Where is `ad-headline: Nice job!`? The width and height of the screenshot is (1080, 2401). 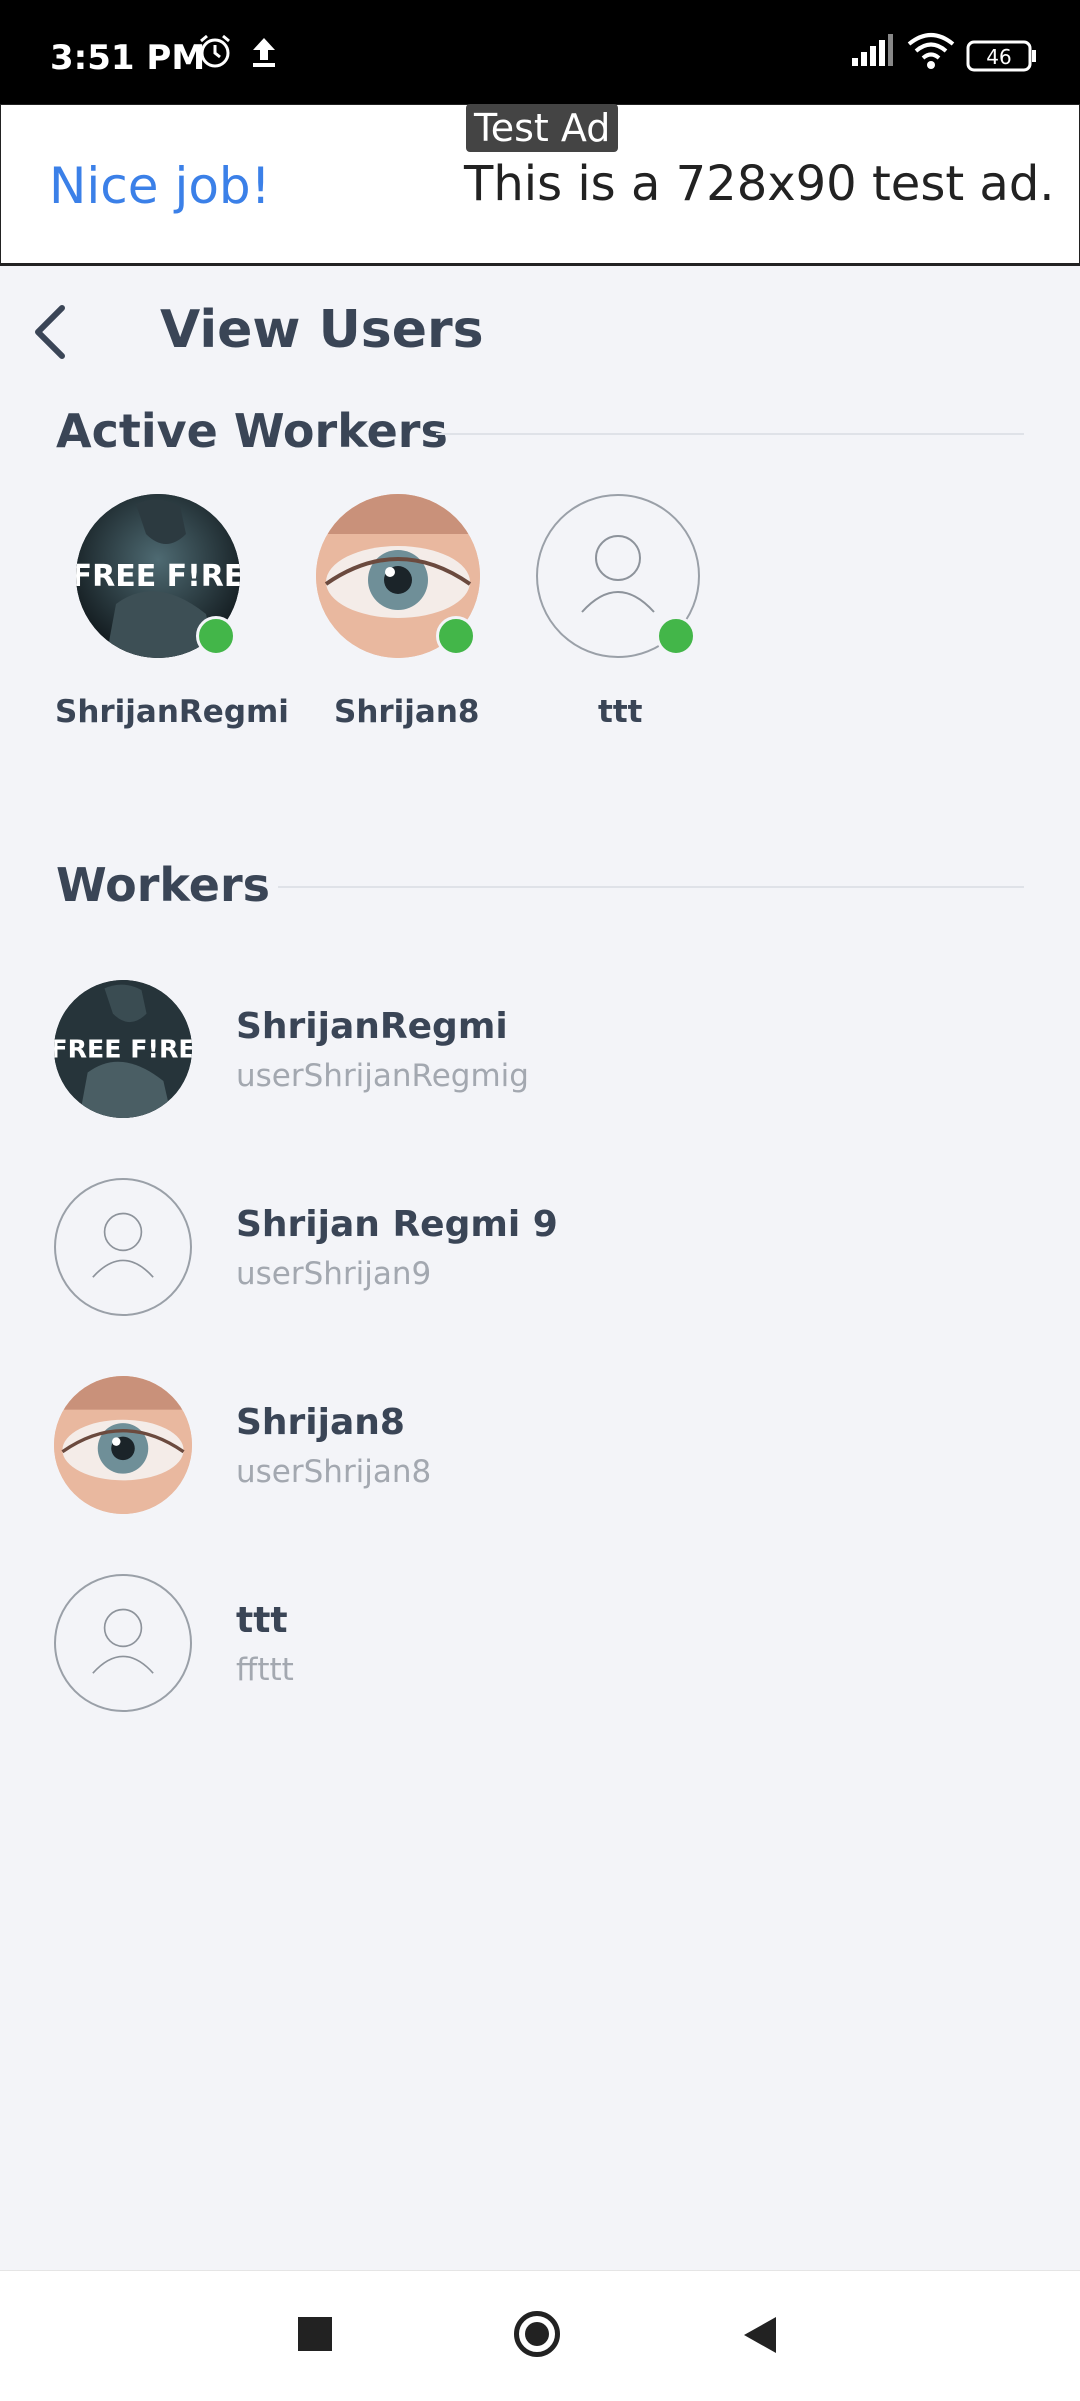
ad-headline: Nice job! is located at coordinates (160, 186).